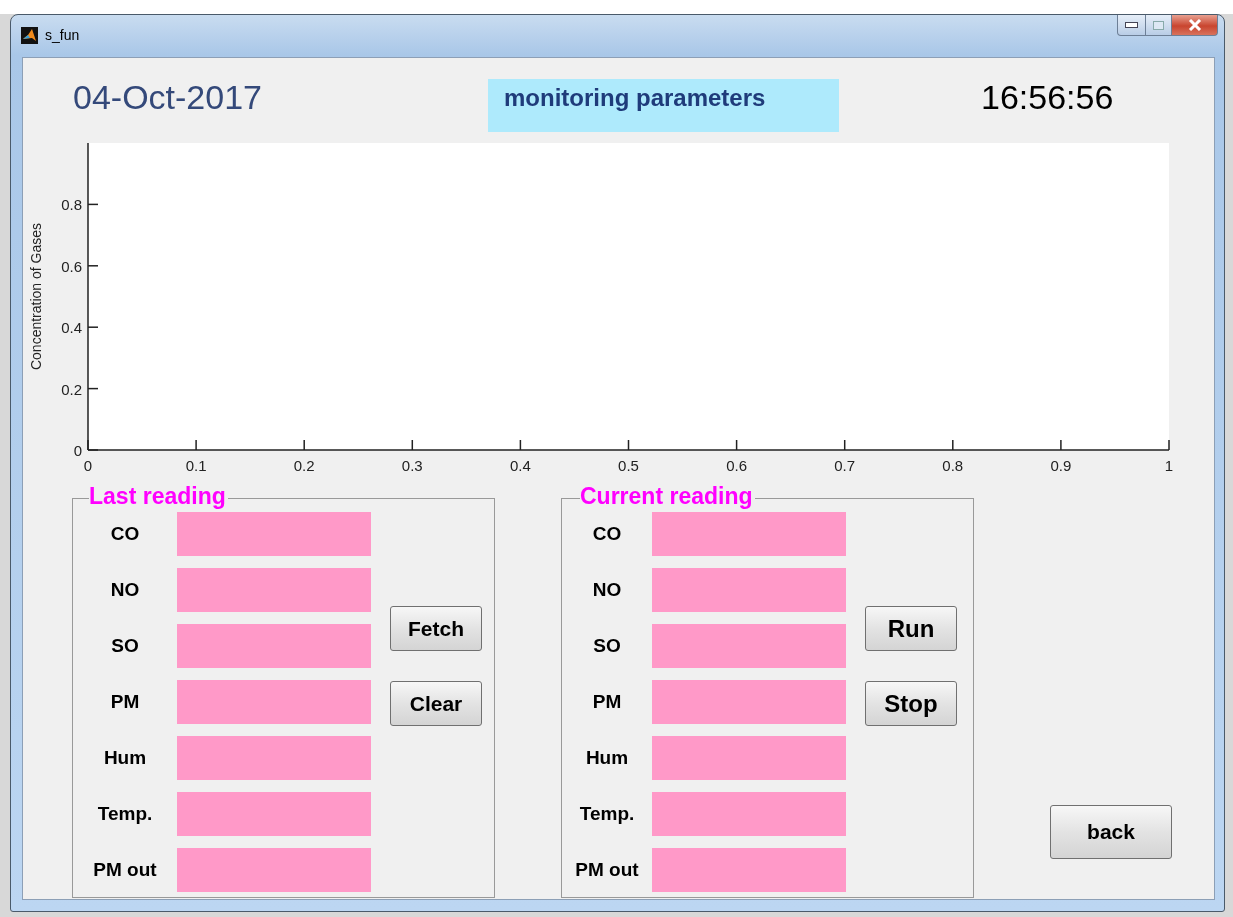  Describe the element at coordinates (436, 628) in the screenshot. I see `action-button: Fetch` at that location.